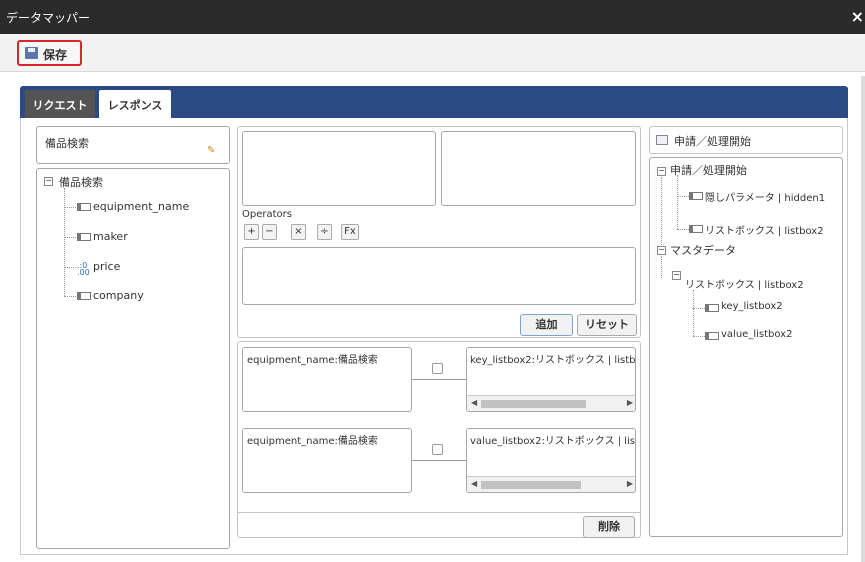 The width and height of the screenshot is (865, 562). Describe the element at coordinates (269, 232) in the screenshot. I see `minus-button: −` at that location.